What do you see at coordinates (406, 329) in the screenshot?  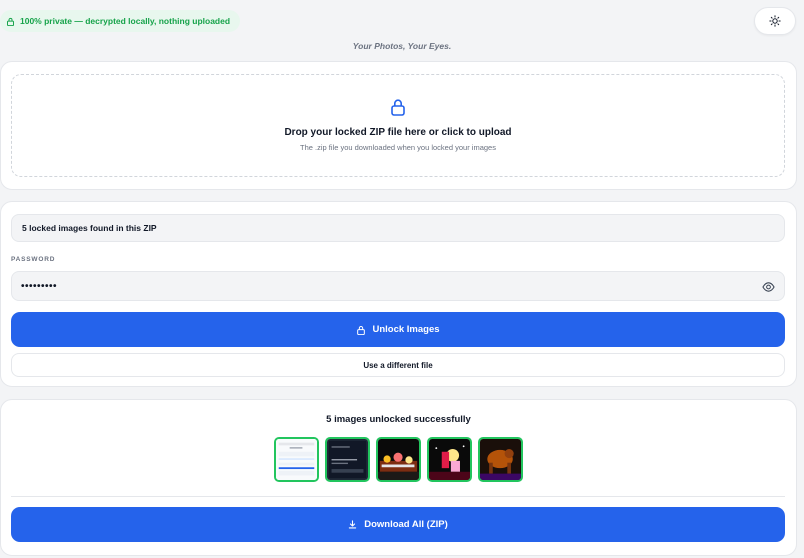 I see `unlock-images-label: Unlock Images` at bounding box center [406, 329].